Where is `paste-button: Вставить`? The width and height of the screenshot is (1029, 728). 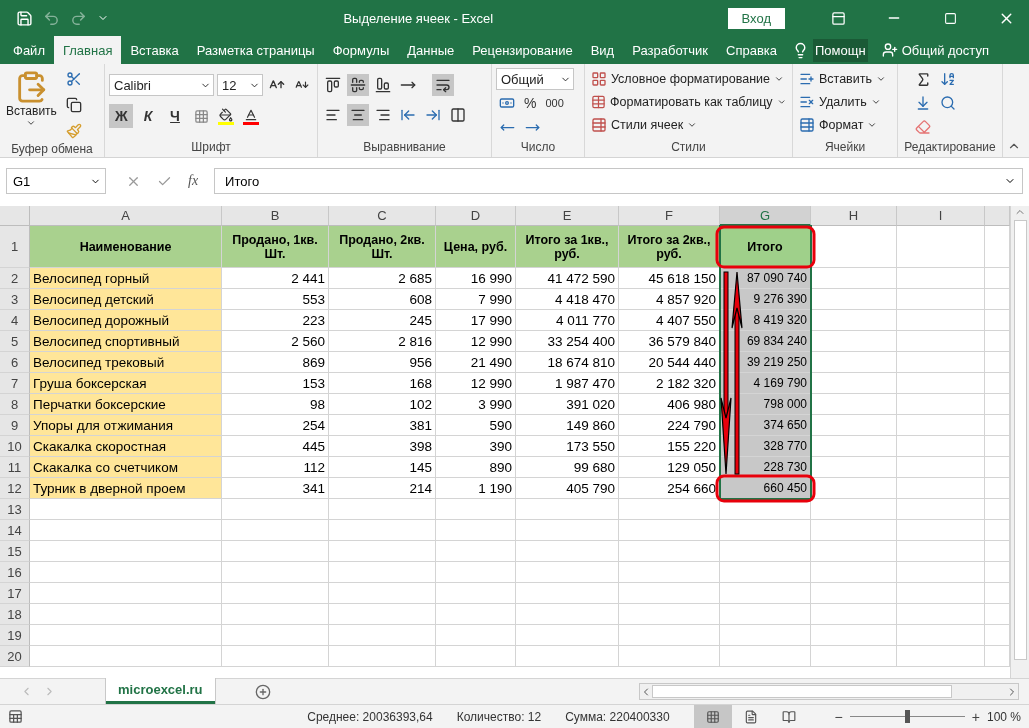 paste-button: Вставить is located at coordinates (31, 105).